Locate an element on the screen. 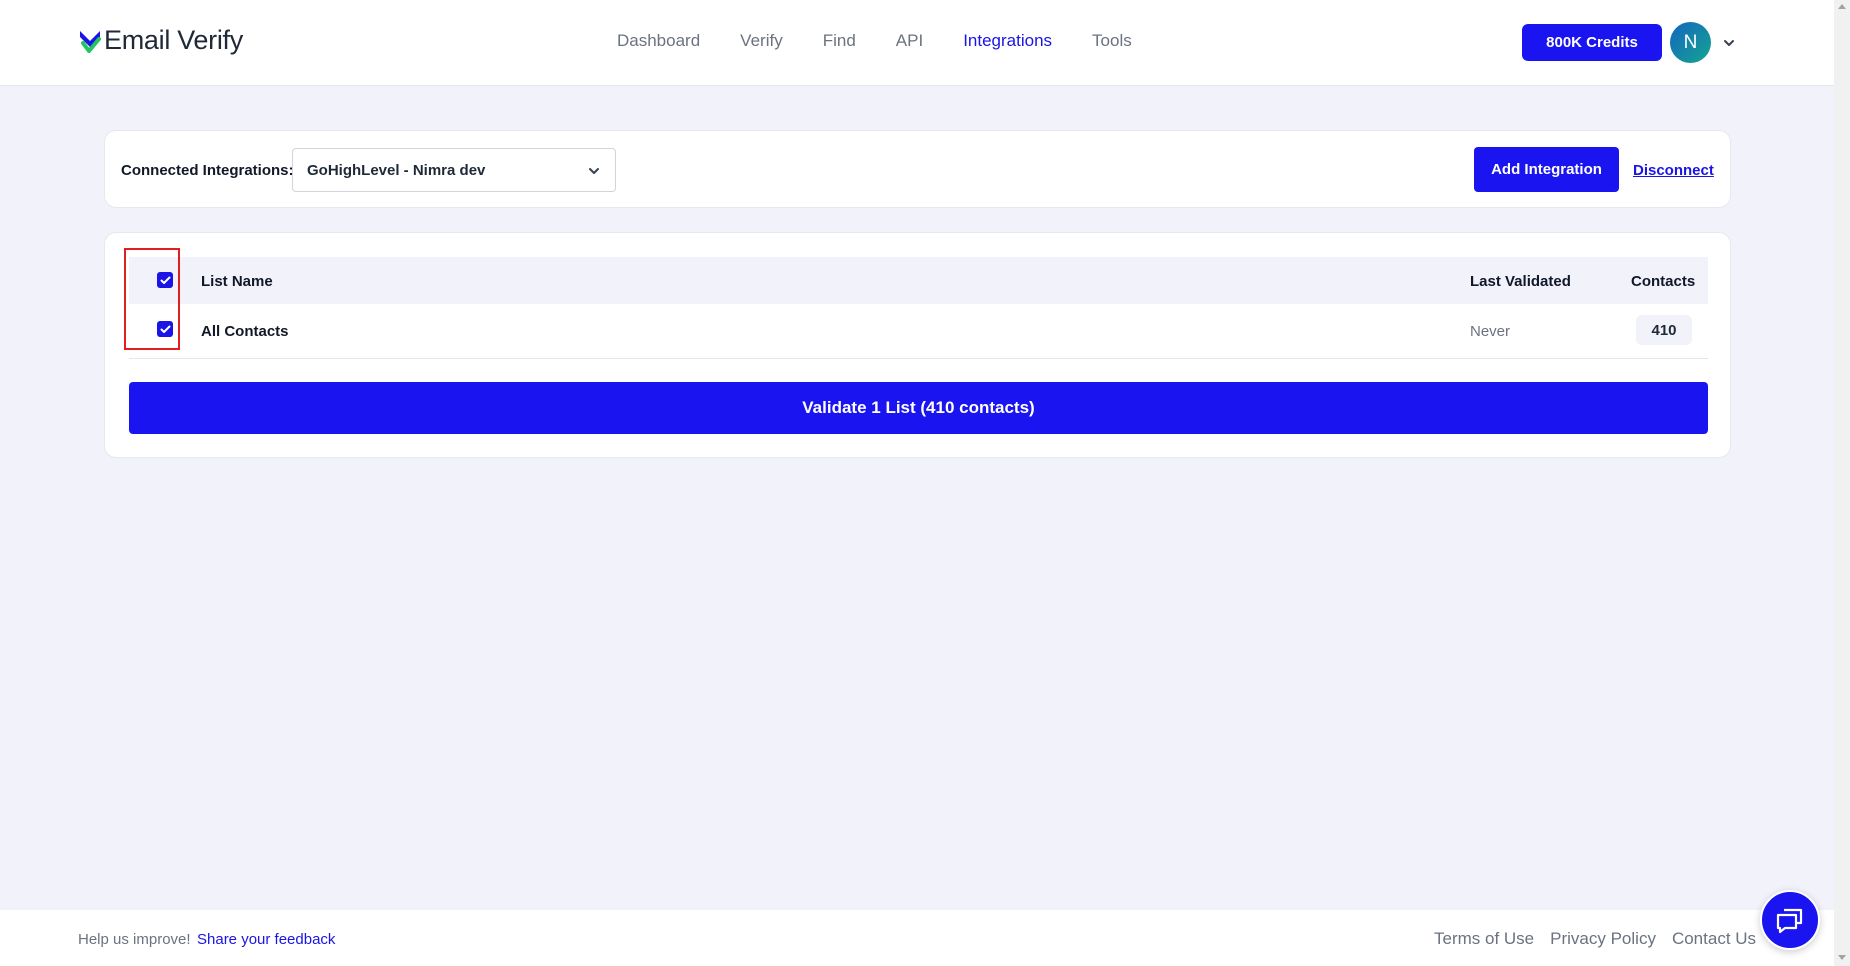 The image size is (1850, 966). last-validated-value: Never is located at coordinates (1490, 331).